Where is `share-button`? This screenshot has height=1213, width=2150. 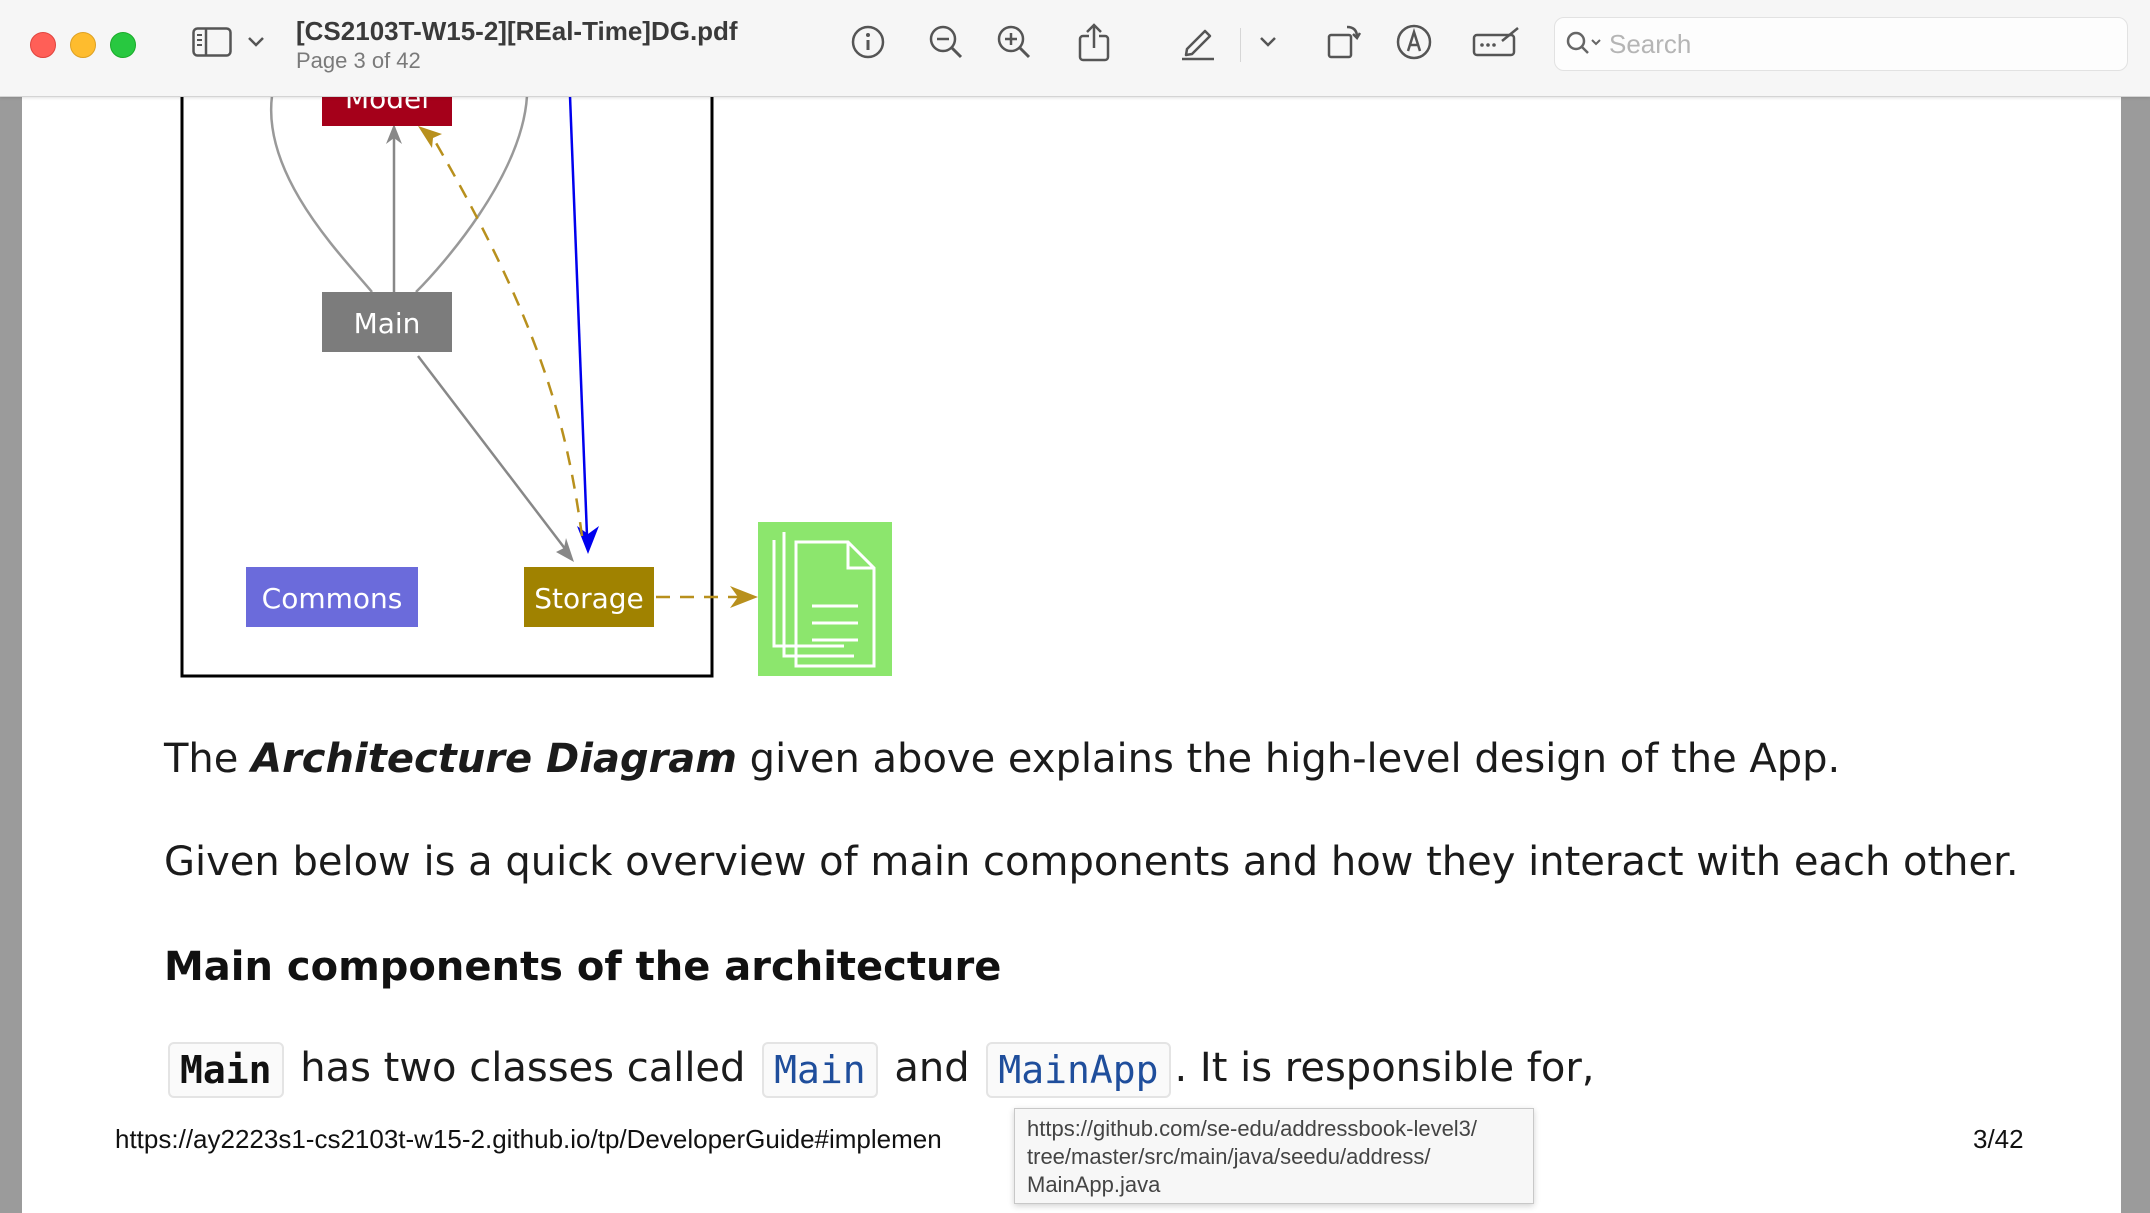
share-button is located at coordinates (1094, 44).